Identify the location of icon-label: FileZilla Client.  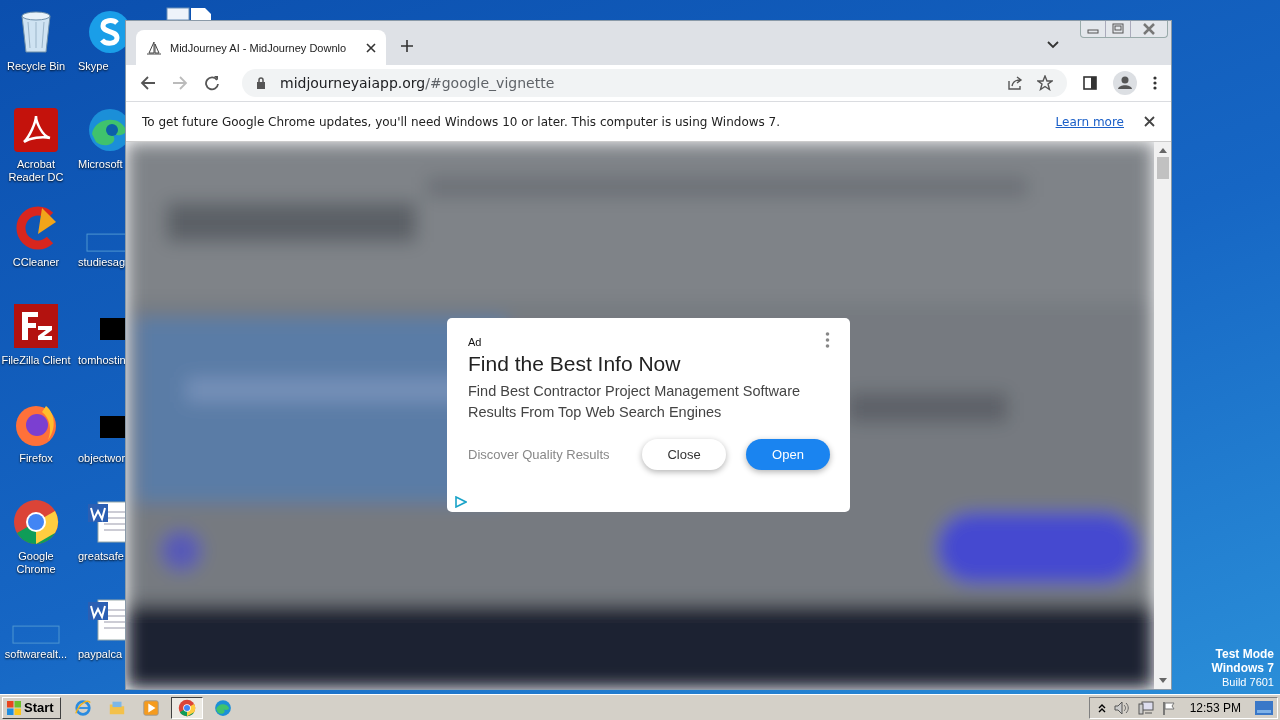
(36, 360).